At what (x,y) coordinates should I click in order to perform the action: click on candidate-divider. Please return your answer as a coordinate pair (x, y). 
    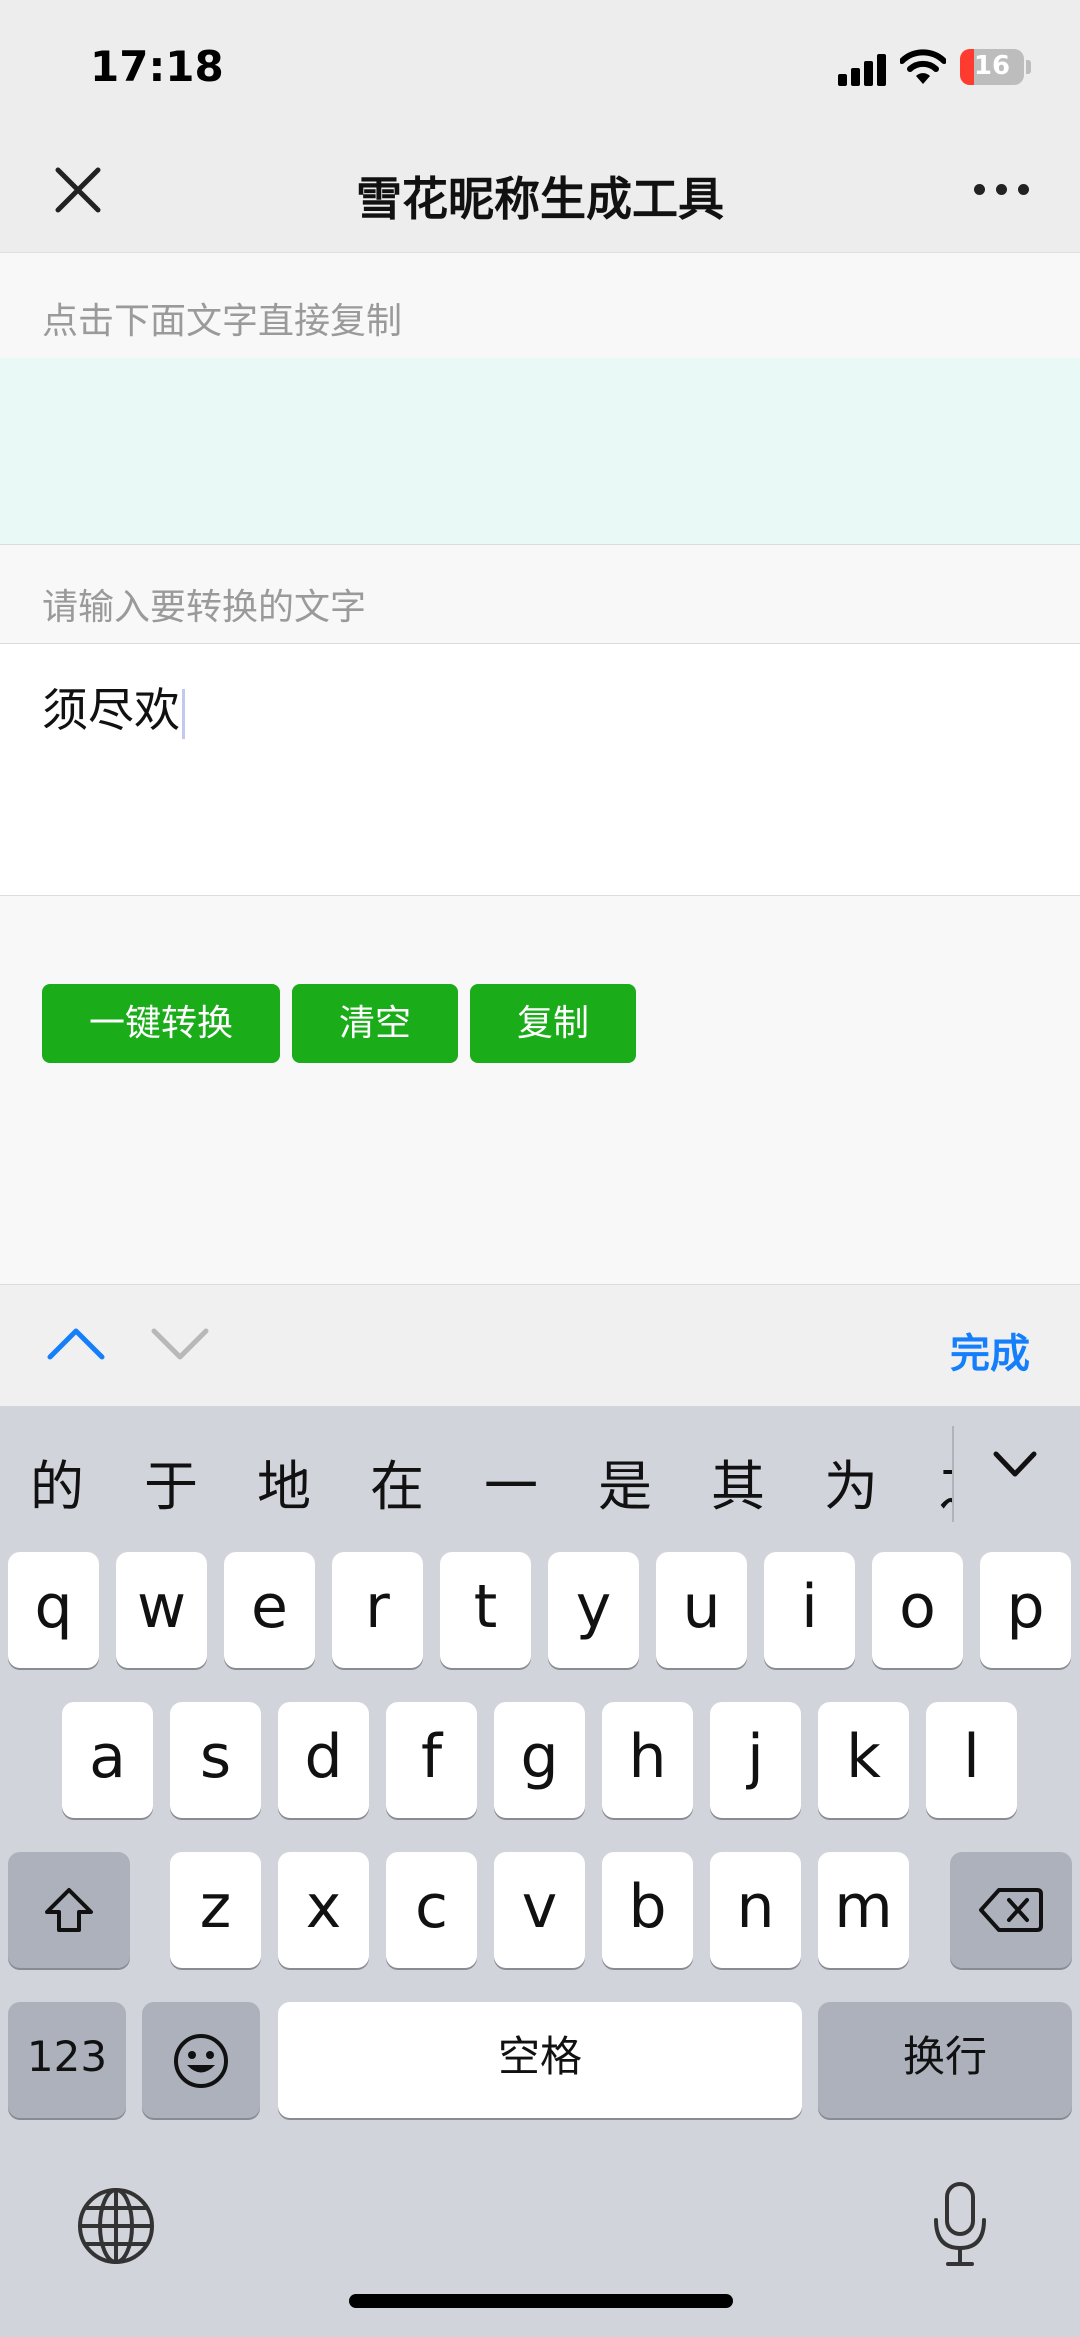
    Looking at the image, I should click on (953, 1474).